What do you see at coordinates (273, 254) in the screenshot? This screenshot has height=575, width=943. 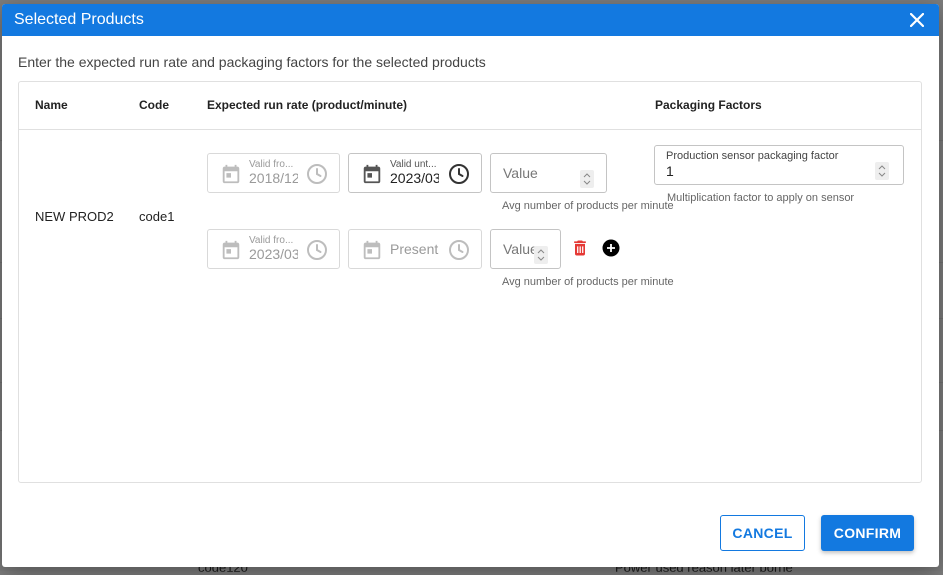 I see `valid-from-value: 2023/03` at bounding box center [273, 254].